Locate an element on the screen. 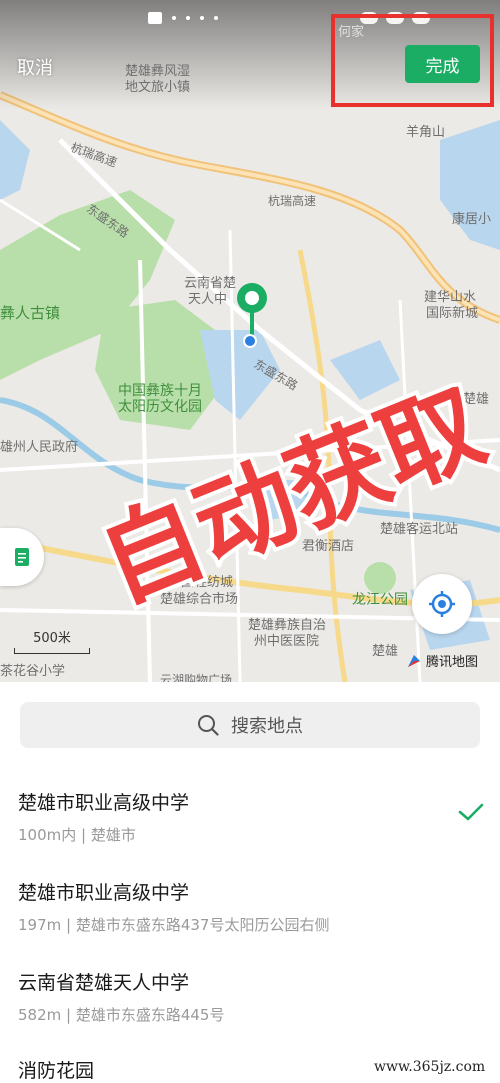  map-label: 太阳历文化园 is located at coordinates (160, 407).